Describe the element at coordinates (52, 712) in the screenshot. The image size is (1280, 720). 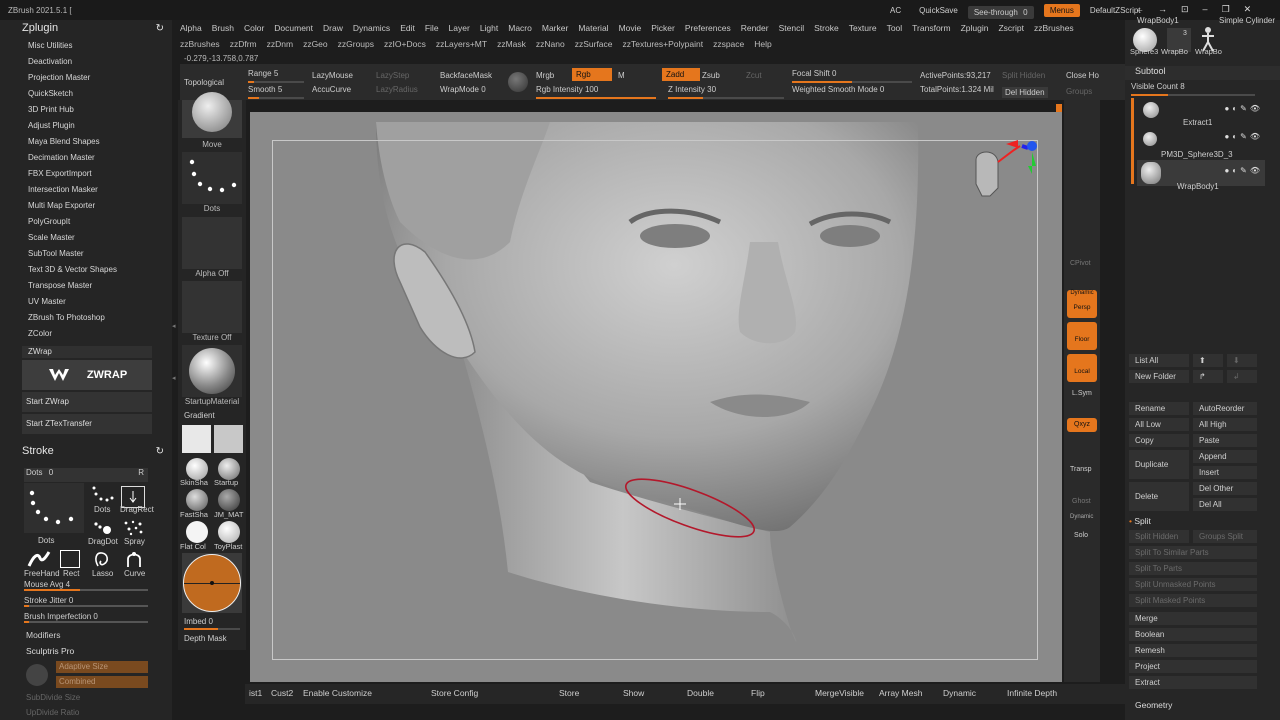
I see `updivide-ratio-slider: UpDivide Ratio` at that location.